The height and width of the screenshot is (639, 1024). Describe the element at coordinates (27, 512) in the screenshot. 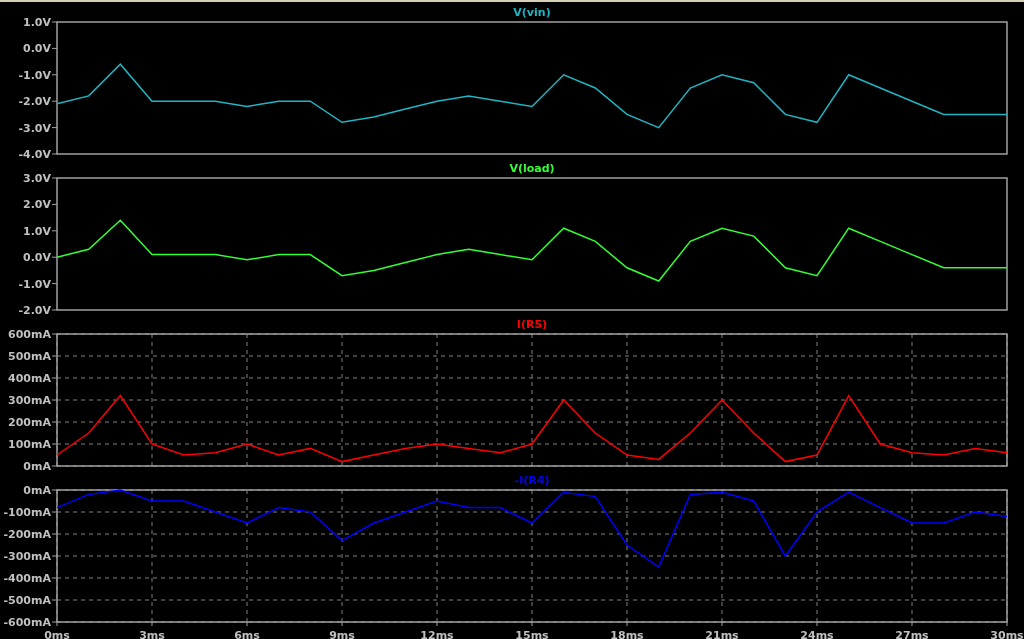

I see `axis-tick-label: -100mA` at that location.